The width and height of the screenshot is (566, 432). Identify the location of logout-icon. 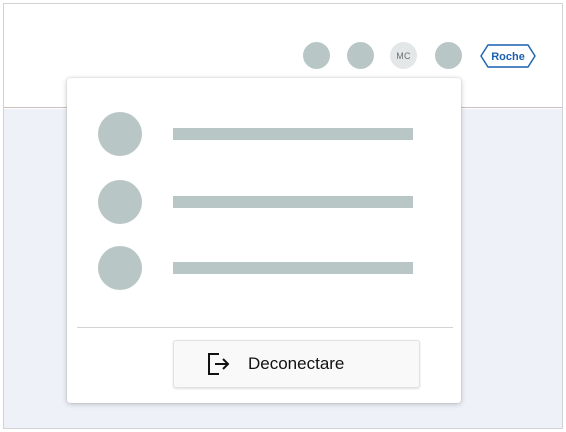
(219, 364).